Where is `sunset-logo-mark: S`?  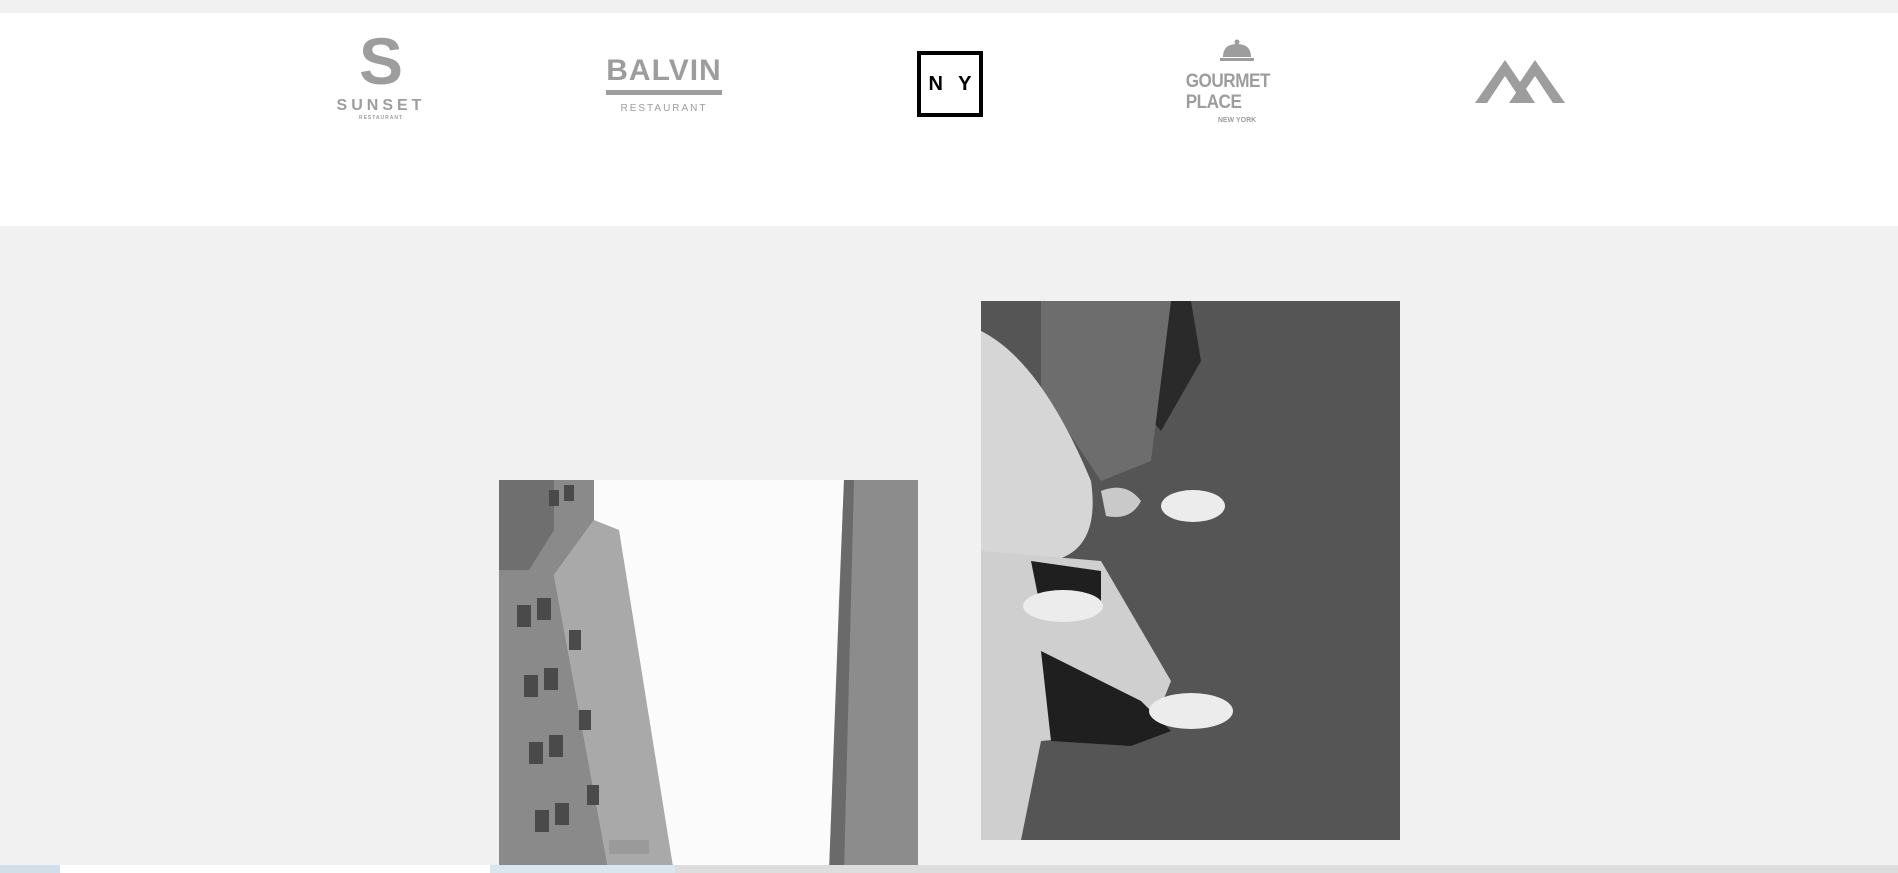 sunset-logo-mark: S is located at coordinates (381, 60).